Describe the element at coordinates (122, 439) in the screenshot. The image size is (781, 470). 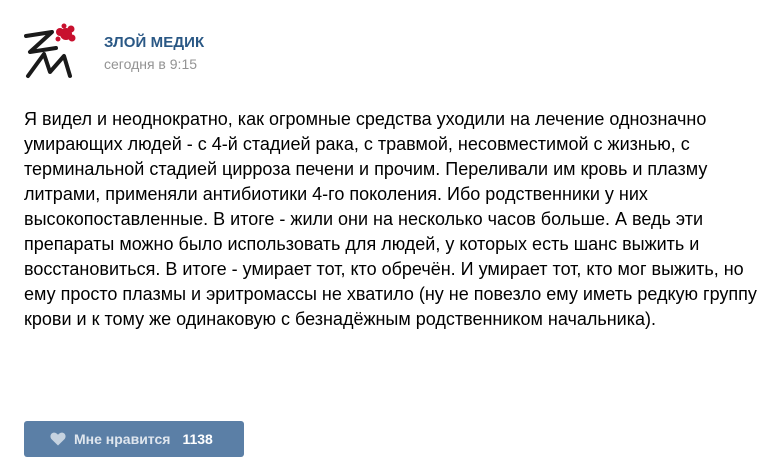
I see `like-label: Мне нравится` at that location.